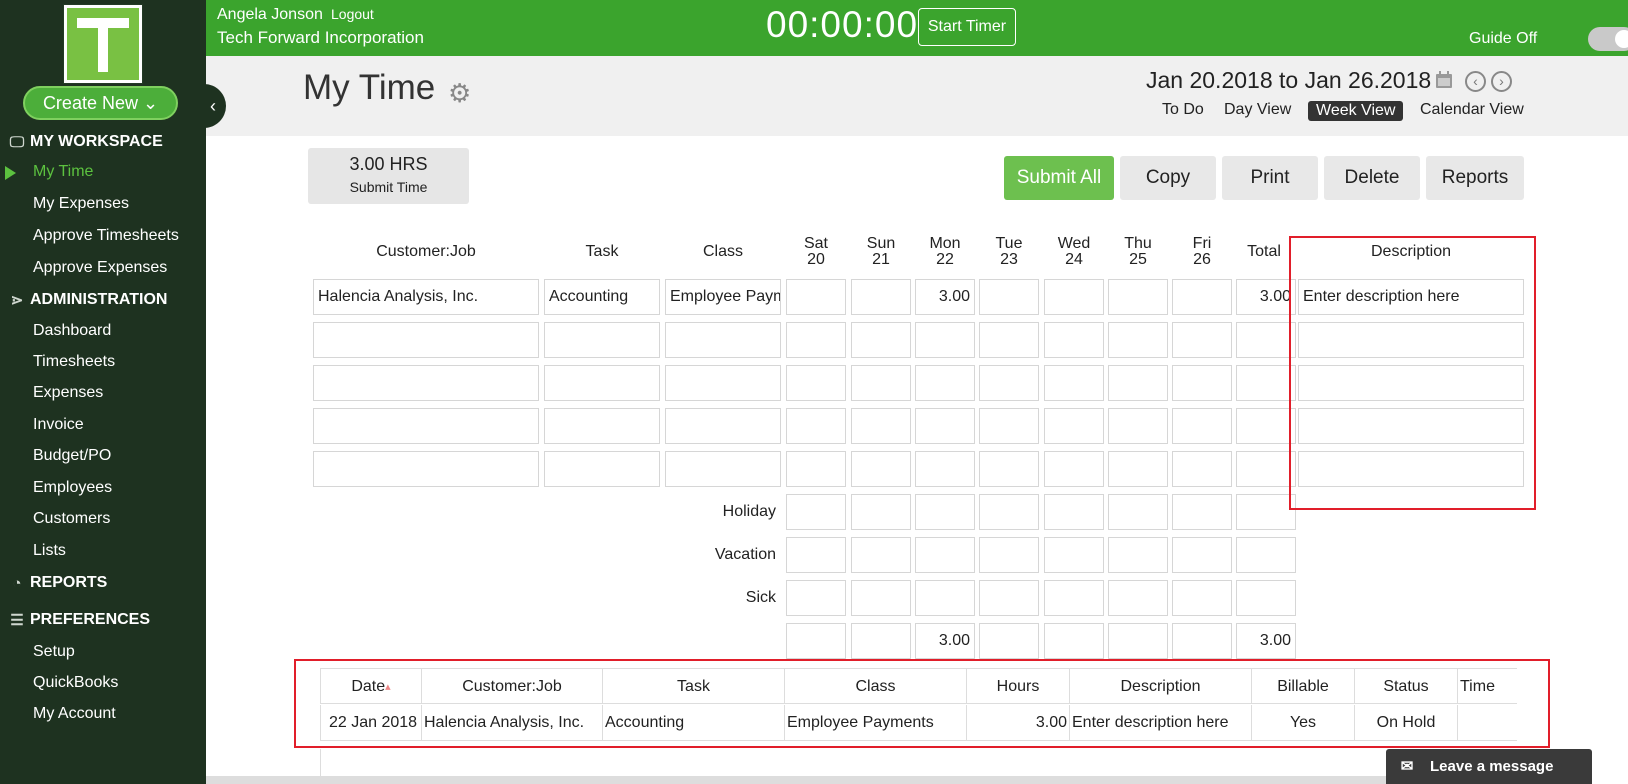 The width and height of the screenshot is (1628, 784). I want to click on input-vacation-thu, so click(1138, 555).